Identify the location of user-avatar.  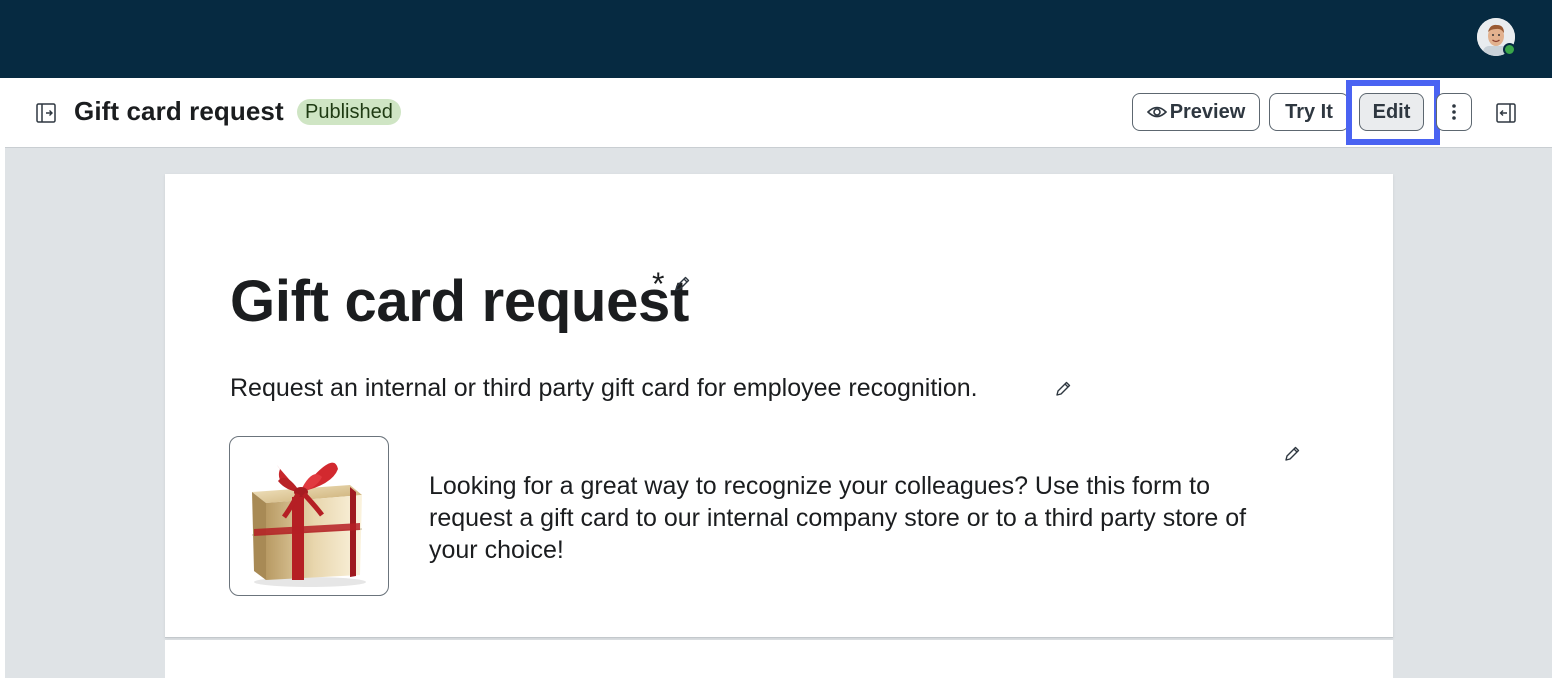
(1496, 37).